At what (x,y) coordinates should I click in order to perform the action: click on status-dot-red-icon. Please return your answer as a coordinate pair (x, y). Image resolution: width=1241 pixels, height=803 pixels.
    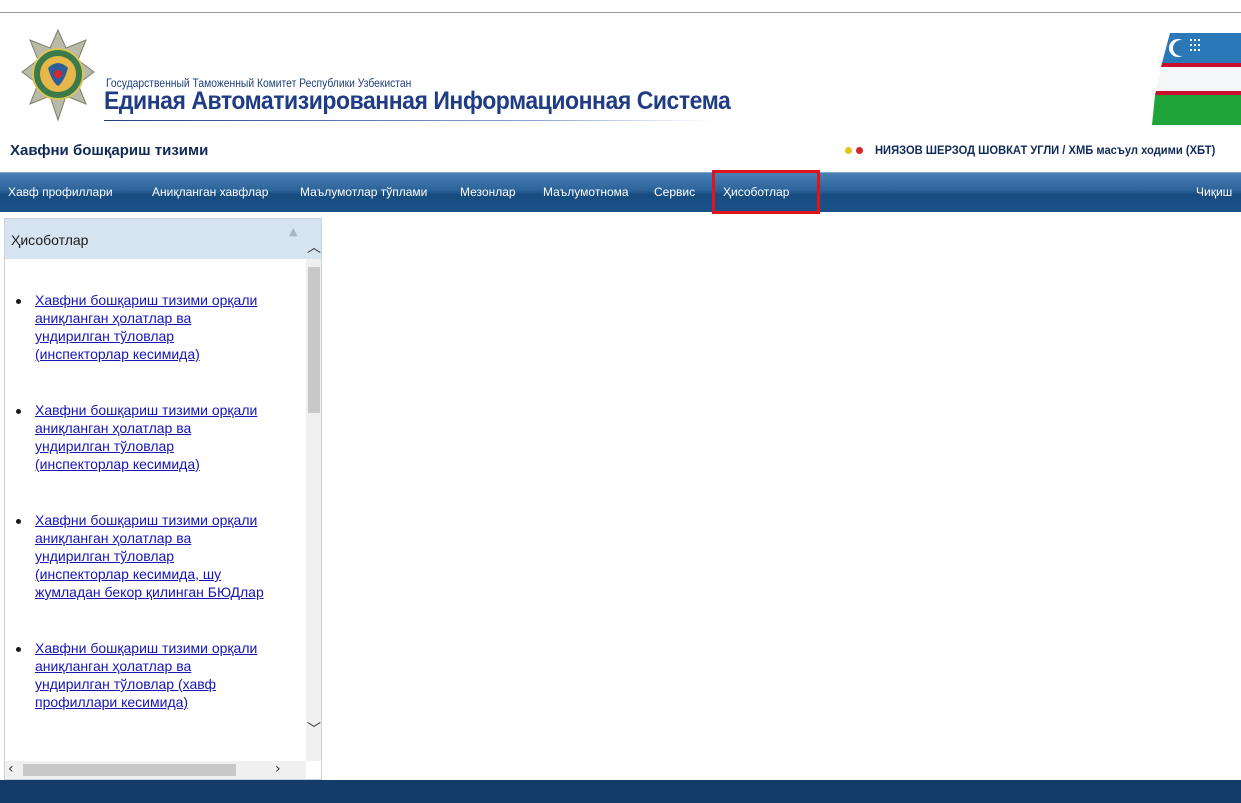
    Looking at the image, I should click on (860, 150).